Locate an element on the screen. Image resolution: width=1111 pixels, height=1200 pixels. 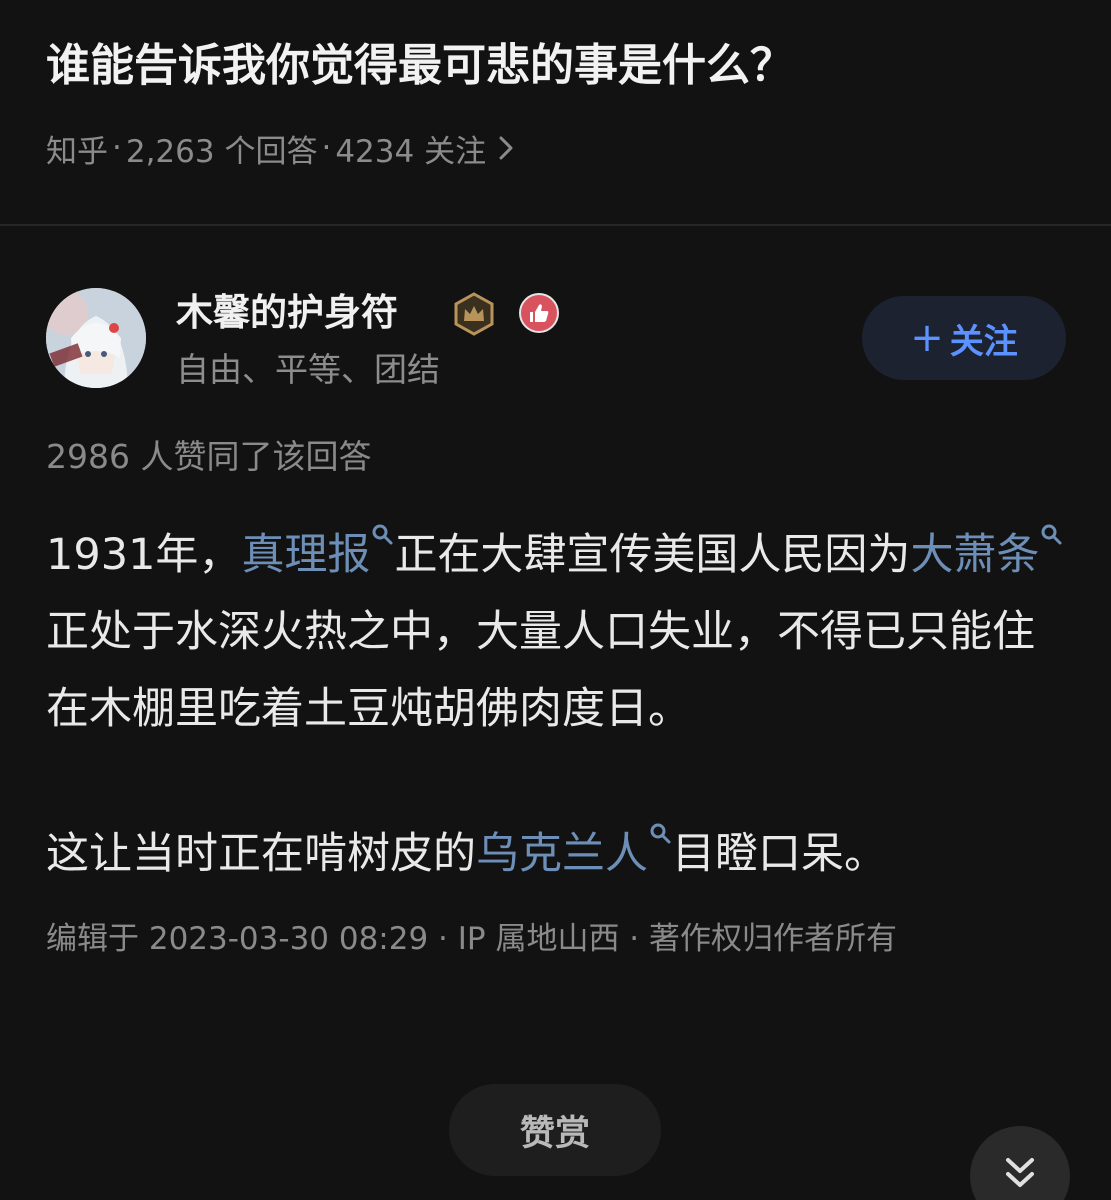
follow-button: + 关注 is located at coordinates (964, 338).